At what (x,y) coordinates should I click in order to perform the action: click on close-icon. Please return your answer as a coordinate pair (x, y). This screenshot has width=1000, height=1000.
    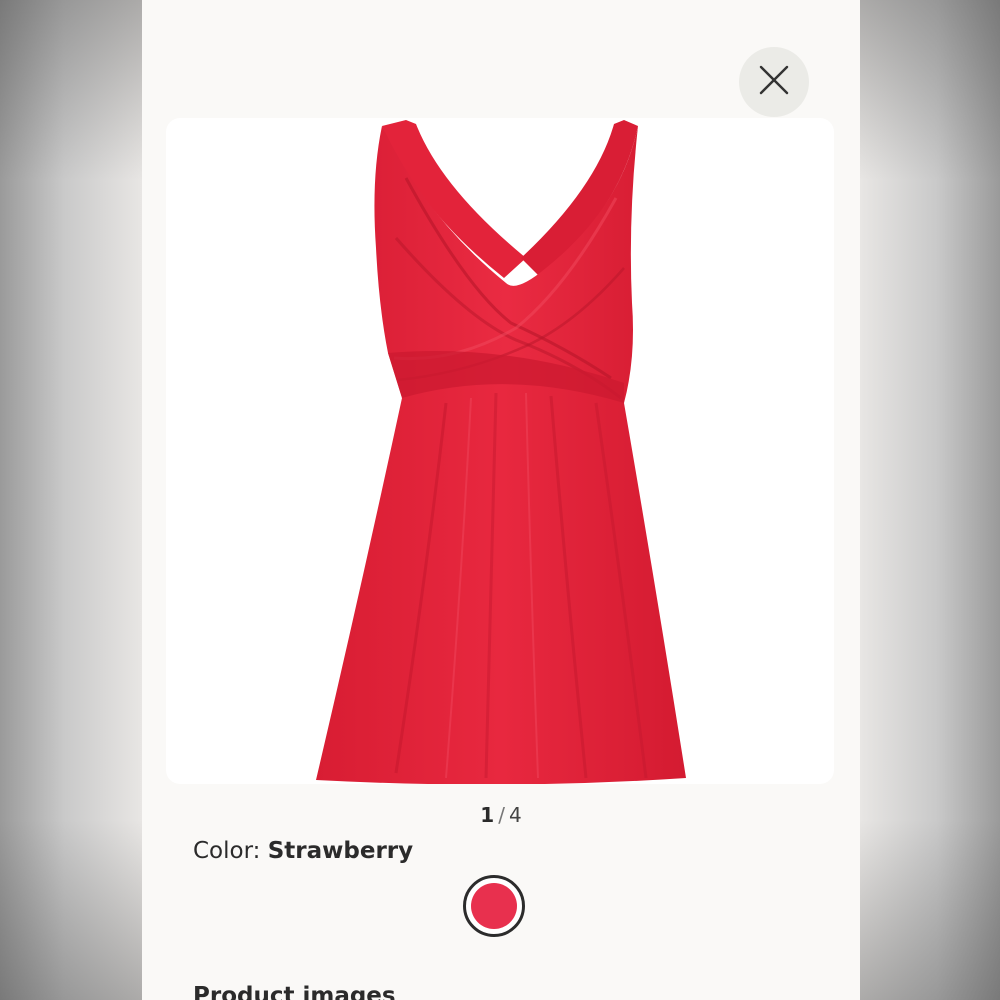
    Looking at the image, I should click on (774, 82).